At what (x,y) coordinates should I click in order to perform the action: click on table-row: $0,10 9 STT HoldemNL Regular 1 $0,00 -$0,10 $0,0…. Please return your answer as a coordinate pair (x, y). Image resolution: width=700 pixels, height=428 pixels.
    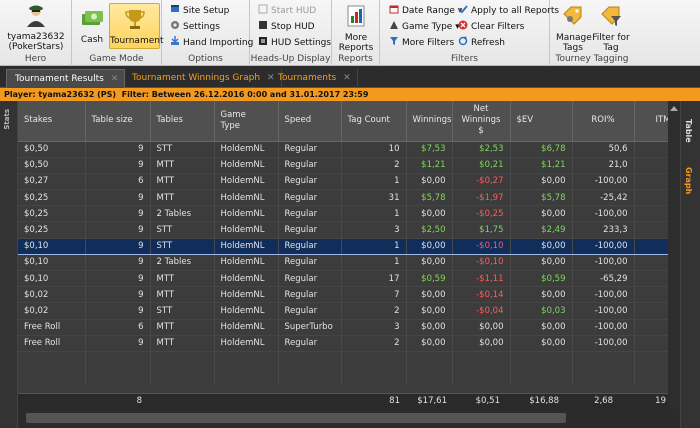
    Looking at the image, I should click on (343, 246).